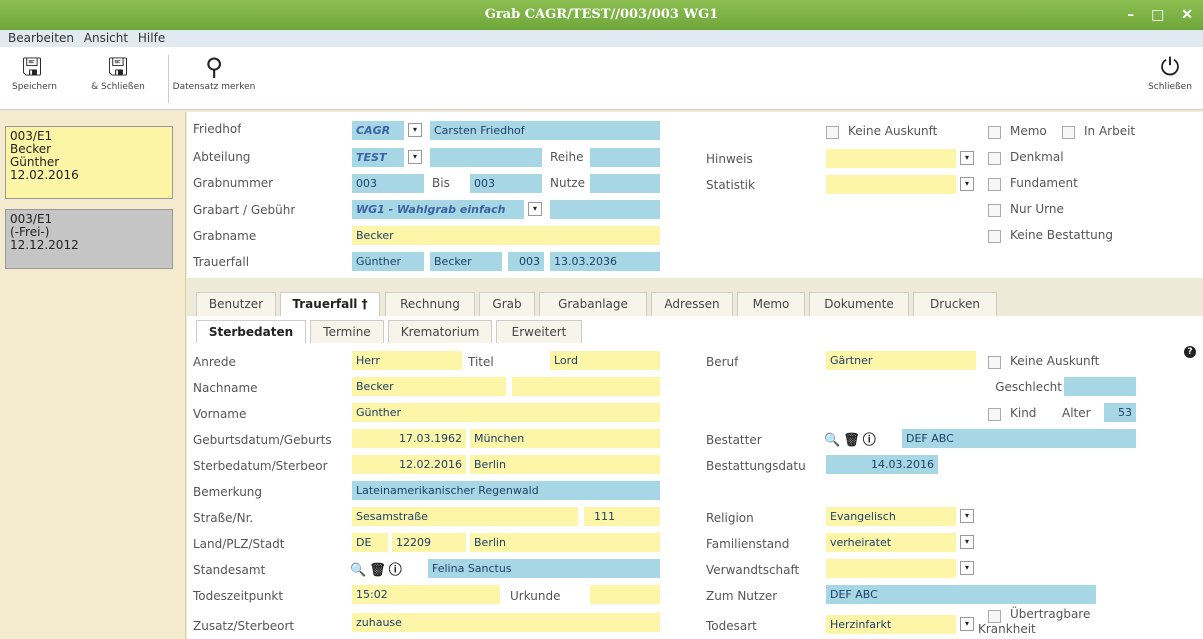  What do you see at coordinates (407, 360) in the screenshot?
I see `anrede-field: Herr` at bounding box center [407, 360].